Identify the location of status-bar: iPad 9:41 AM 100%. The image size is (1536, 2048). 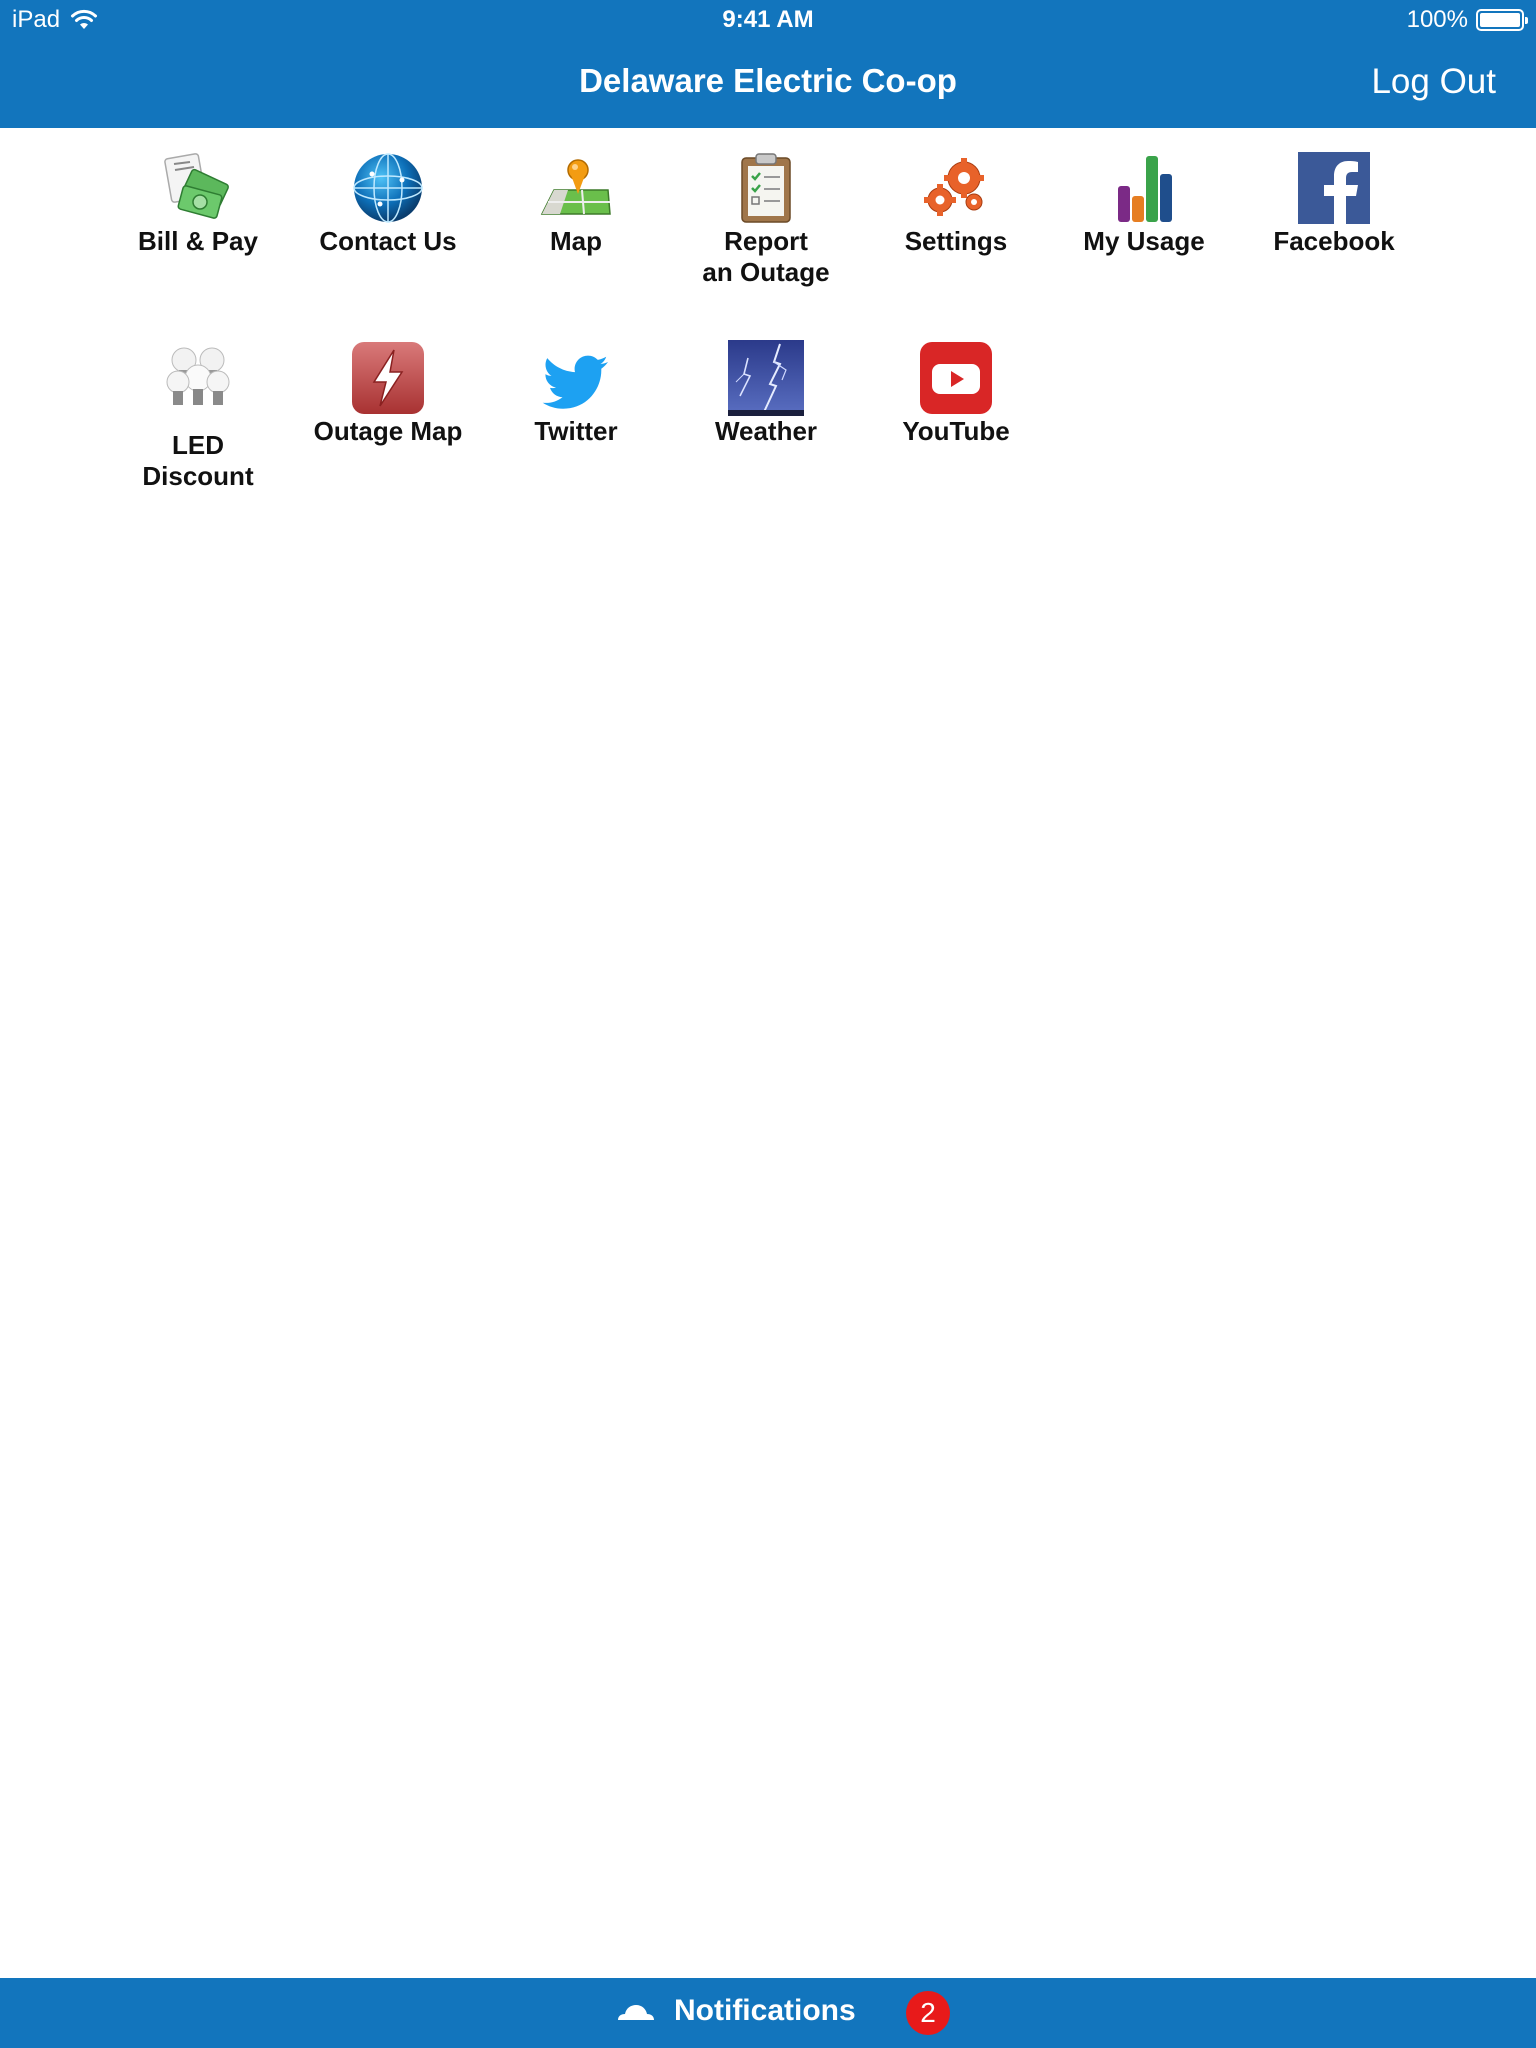
(768, 20).